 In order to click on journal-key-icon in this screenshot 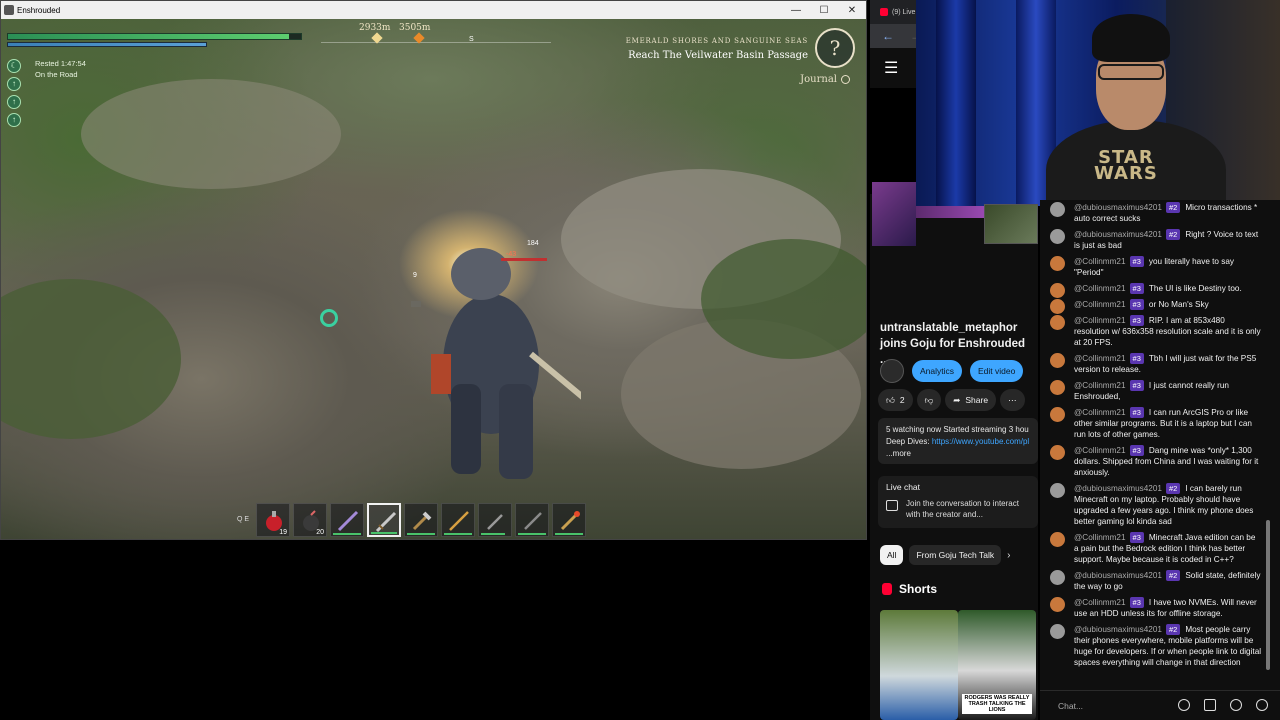, I will do `click(845, 79)`.